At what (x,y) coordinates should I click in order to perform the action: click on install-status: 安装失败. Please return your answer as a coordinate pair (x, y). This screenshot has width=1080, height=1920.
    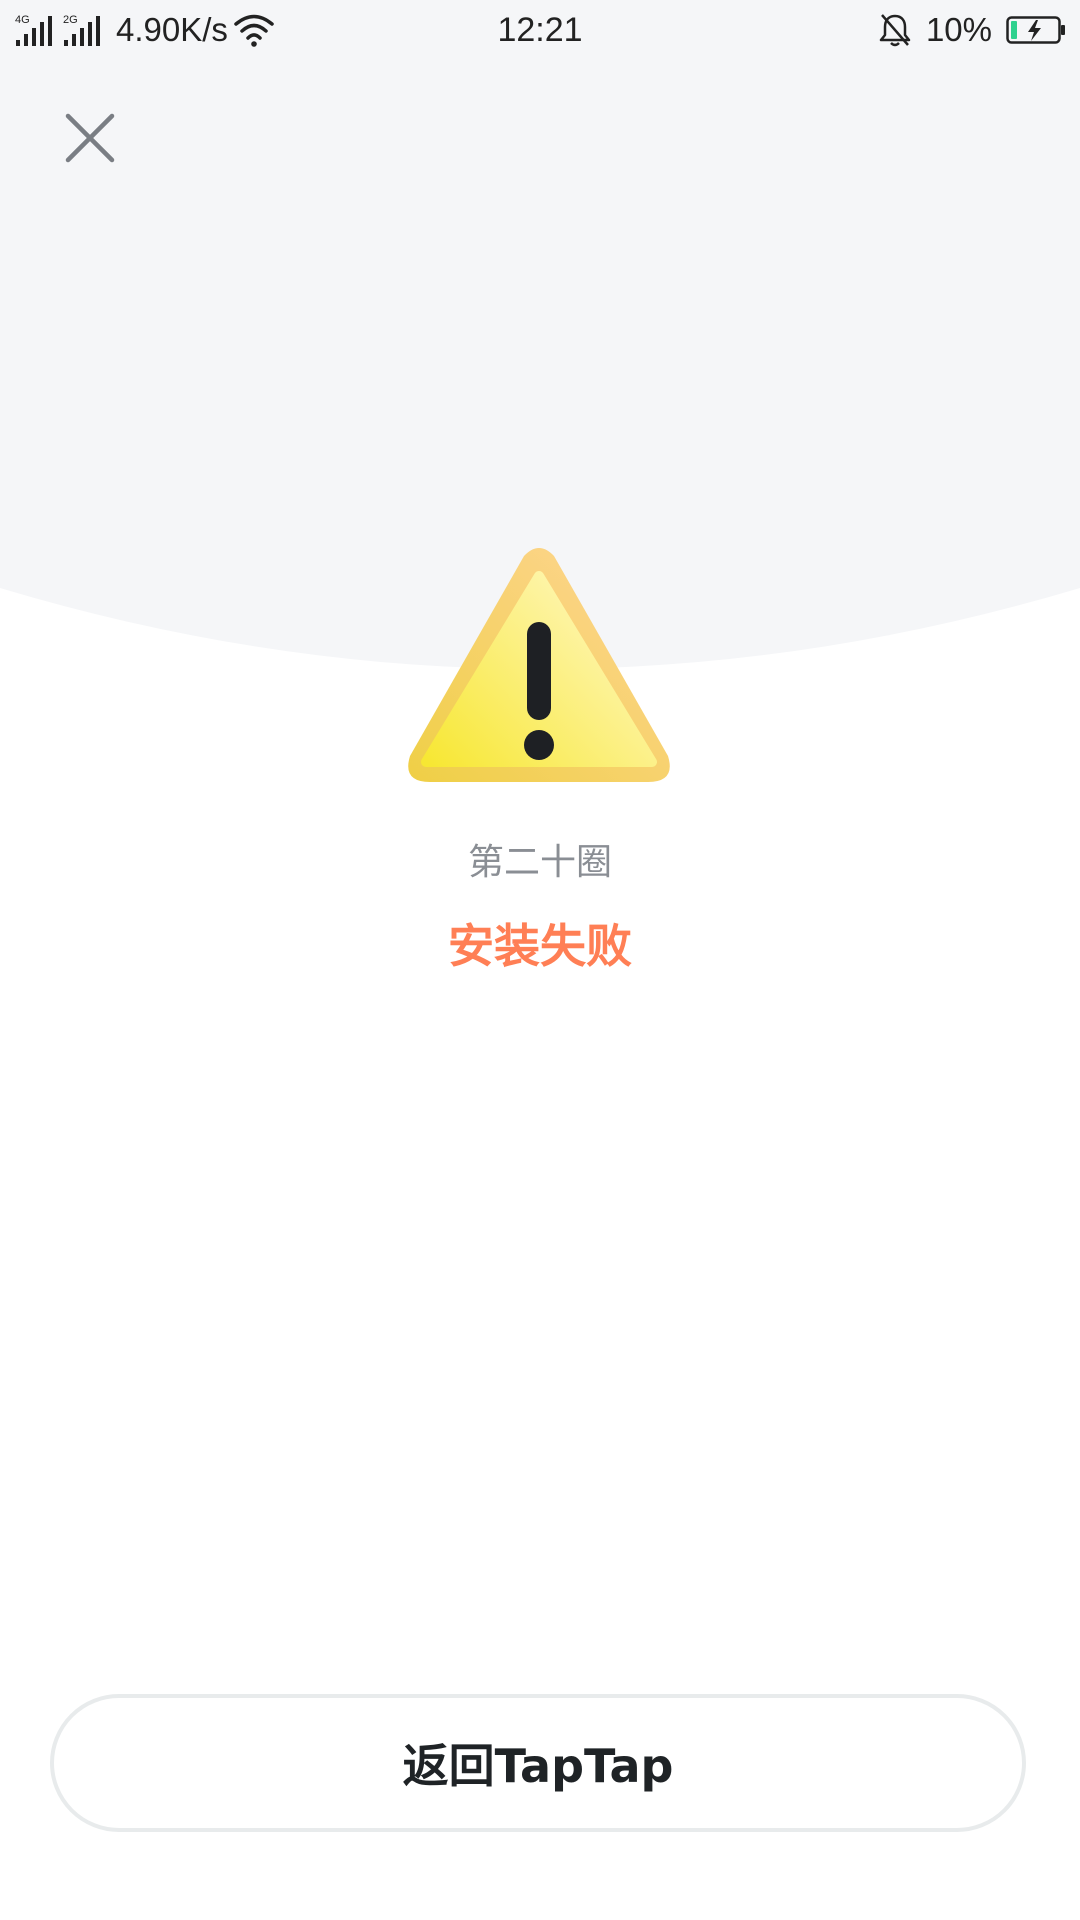
    Looking at the image, I should click on (540, 946).